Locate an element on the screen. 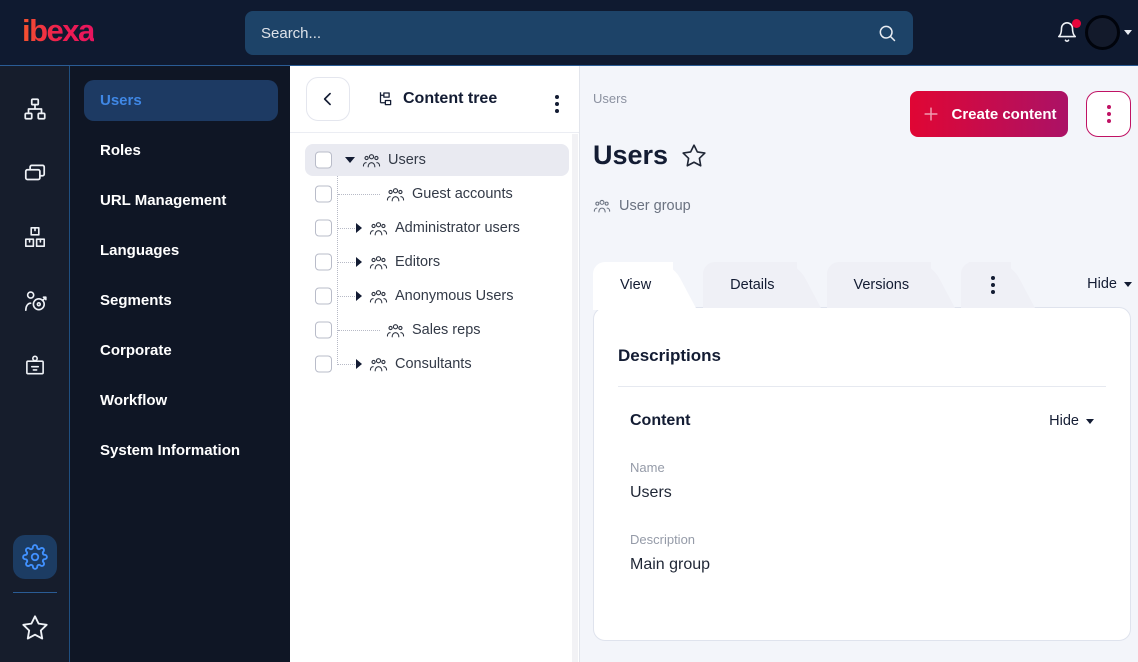  pages-icon is located at coordinates (35, 173).